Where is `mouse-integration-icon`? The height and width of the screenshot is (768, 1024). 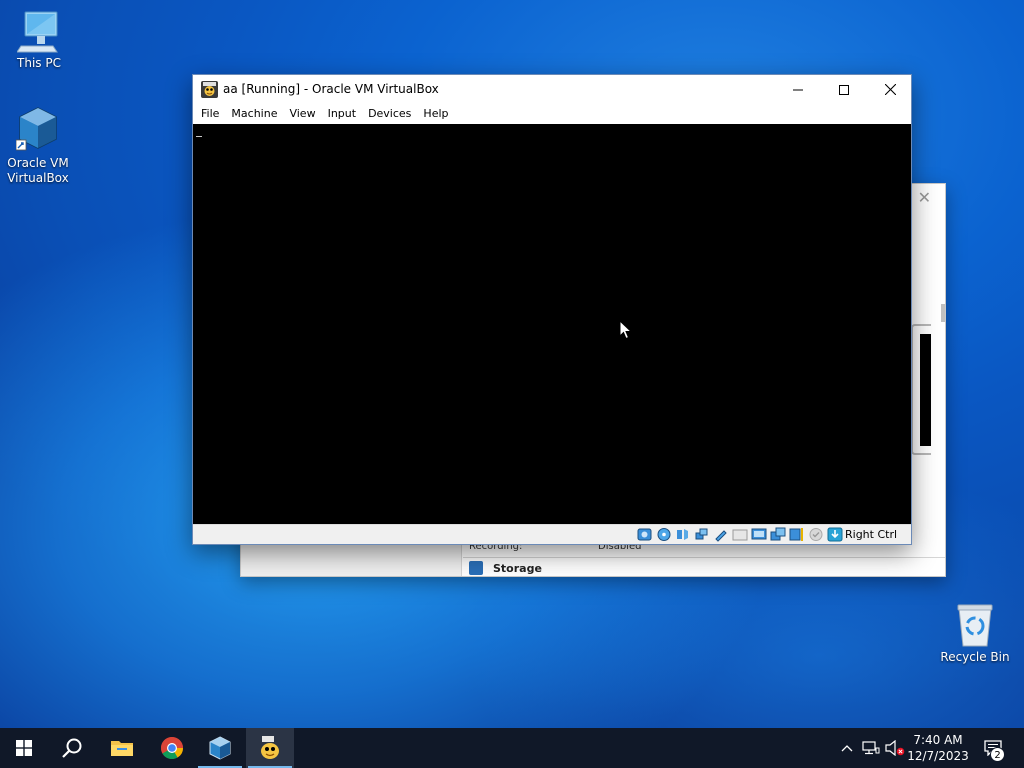 mouse-integration-icon is located at coordinates (835, 534).